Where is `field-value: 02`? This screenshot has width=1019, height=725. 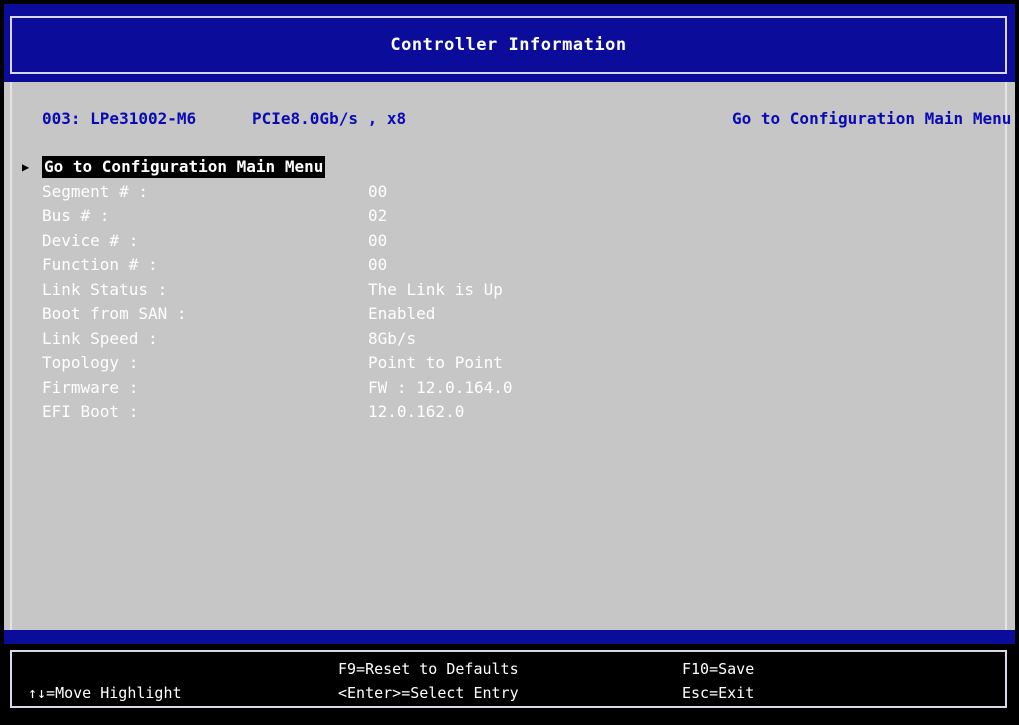
field-value: 02 is located at coordinates (378, 215).